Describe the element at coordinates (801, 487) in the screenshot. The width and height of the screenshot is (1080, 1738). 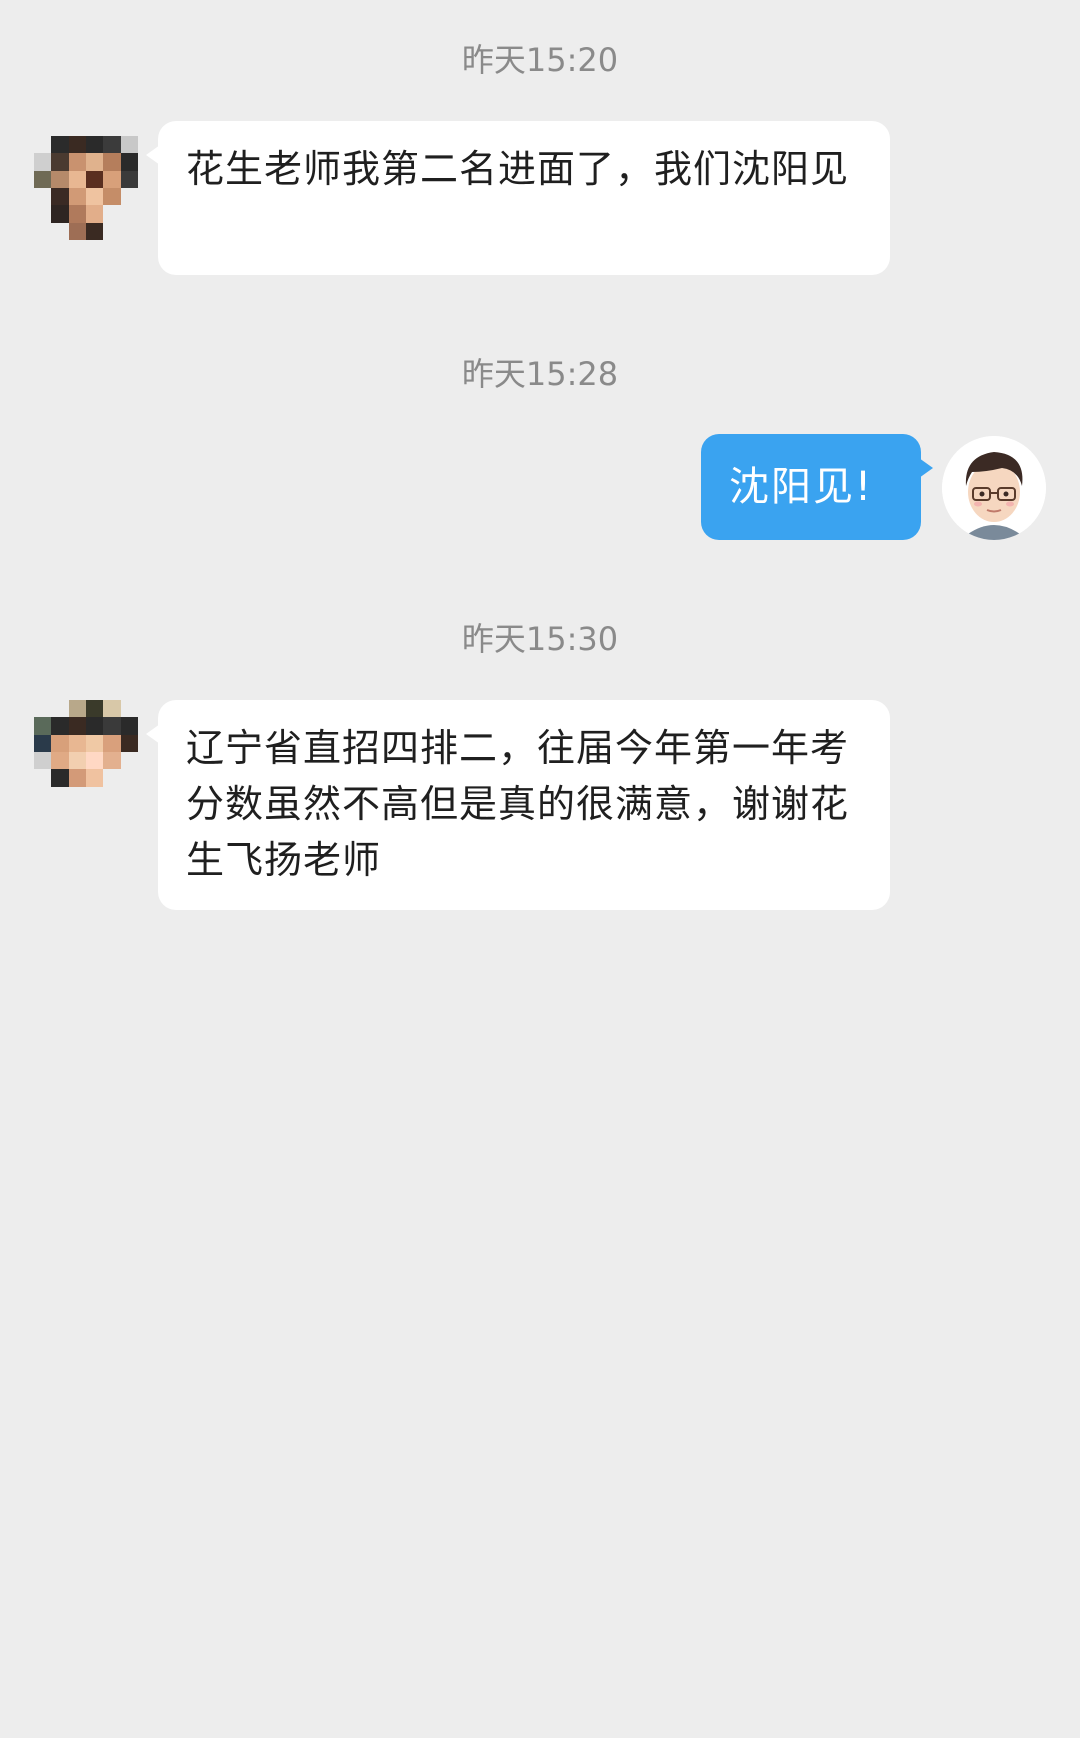
I see `message-text-2: 沈阳见!` at that location.